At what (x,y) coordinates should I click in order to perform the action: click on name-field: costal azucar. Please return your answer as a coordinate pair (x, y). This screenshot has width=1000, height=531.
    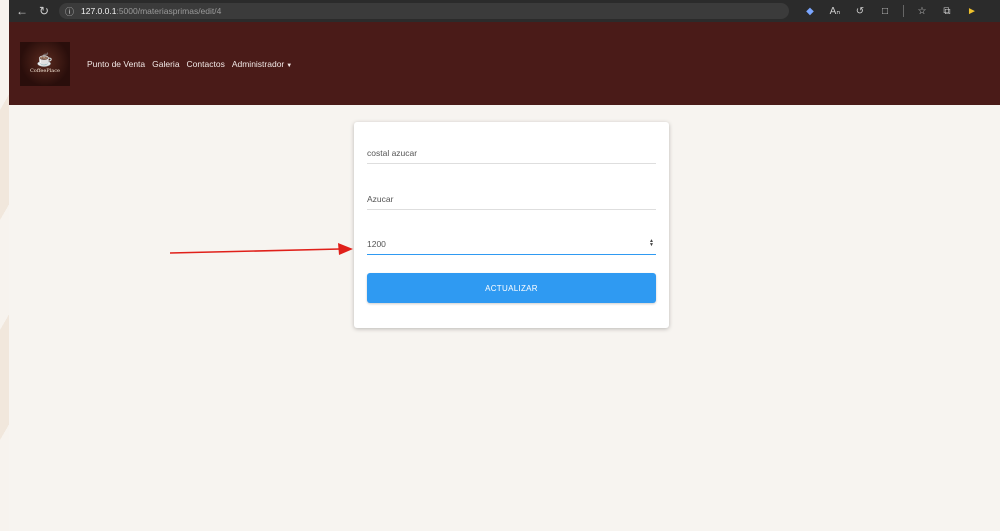
    Looking at the image, I should click on (511, 153).